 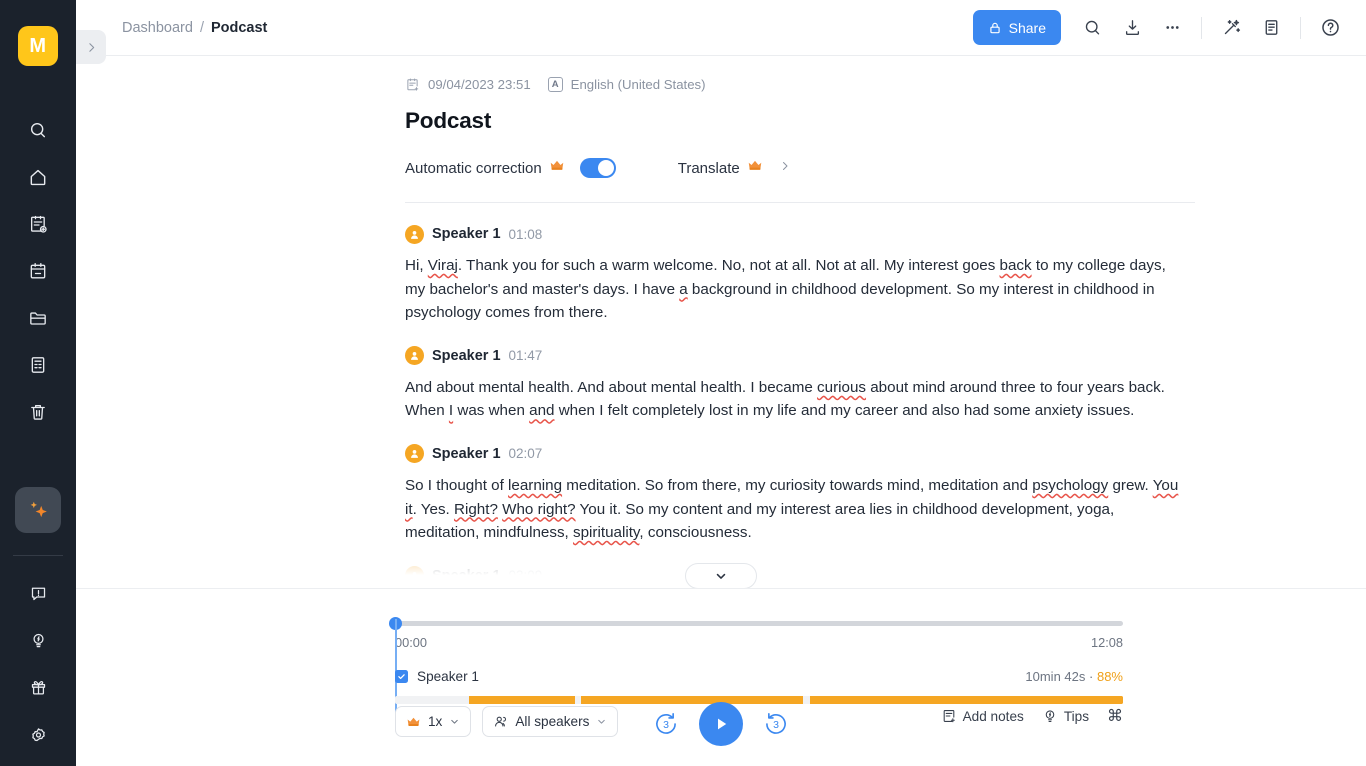 I want to click on top-bar-actions: Share, so click(x=1160, y=28).